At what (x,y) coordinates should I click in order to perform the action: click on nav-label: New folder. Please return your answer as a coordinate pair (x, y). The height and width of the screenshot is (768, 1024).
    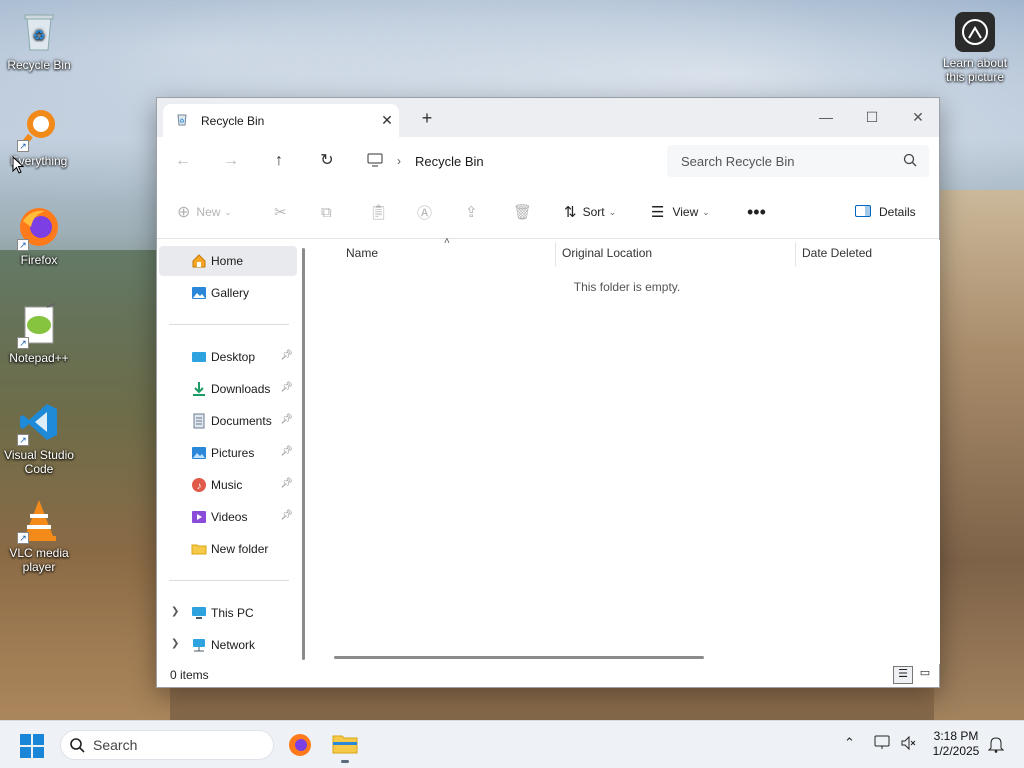
    Looking at the image, I should click on (240, 549).